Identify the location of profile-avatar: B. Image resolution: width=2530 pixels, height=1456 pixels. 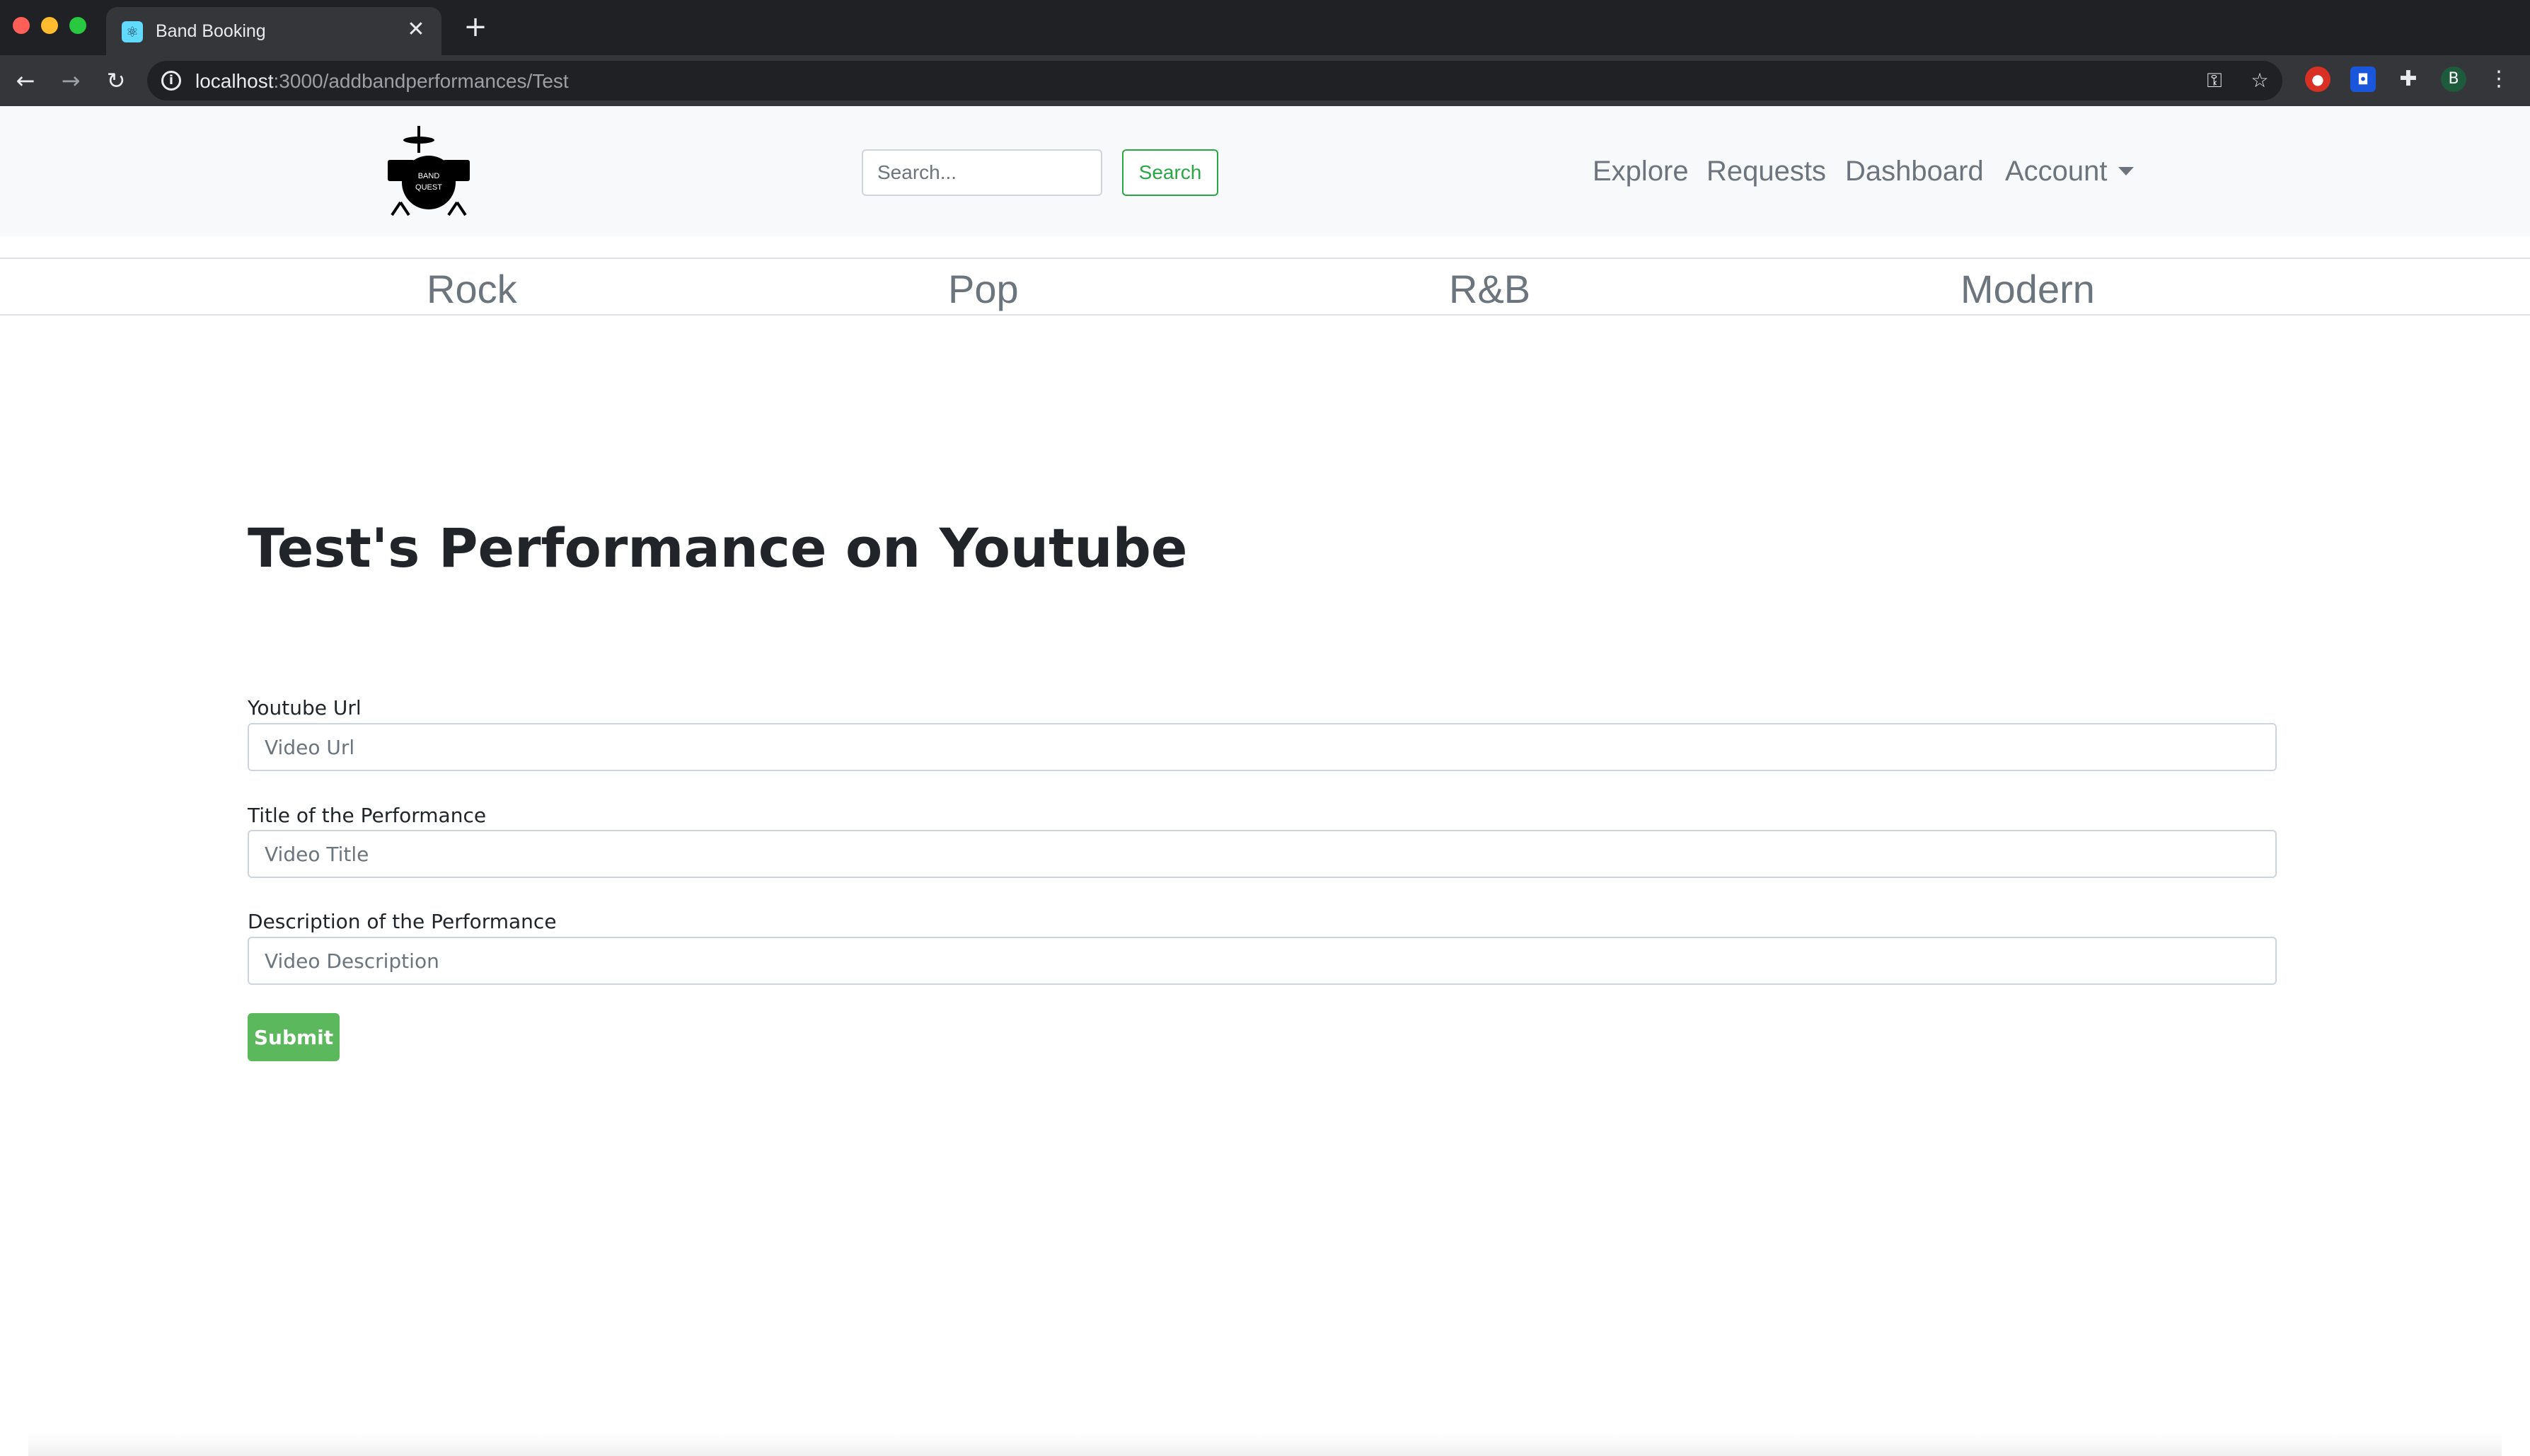
(2453, 80).